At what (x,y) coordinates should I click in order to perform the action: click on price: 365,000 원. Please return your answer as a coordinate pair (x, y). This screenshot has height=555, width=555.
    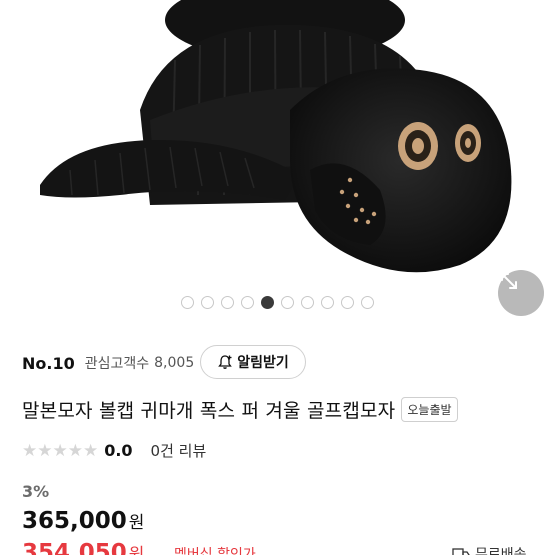
    Looking at the image, I should click on (83, 521).